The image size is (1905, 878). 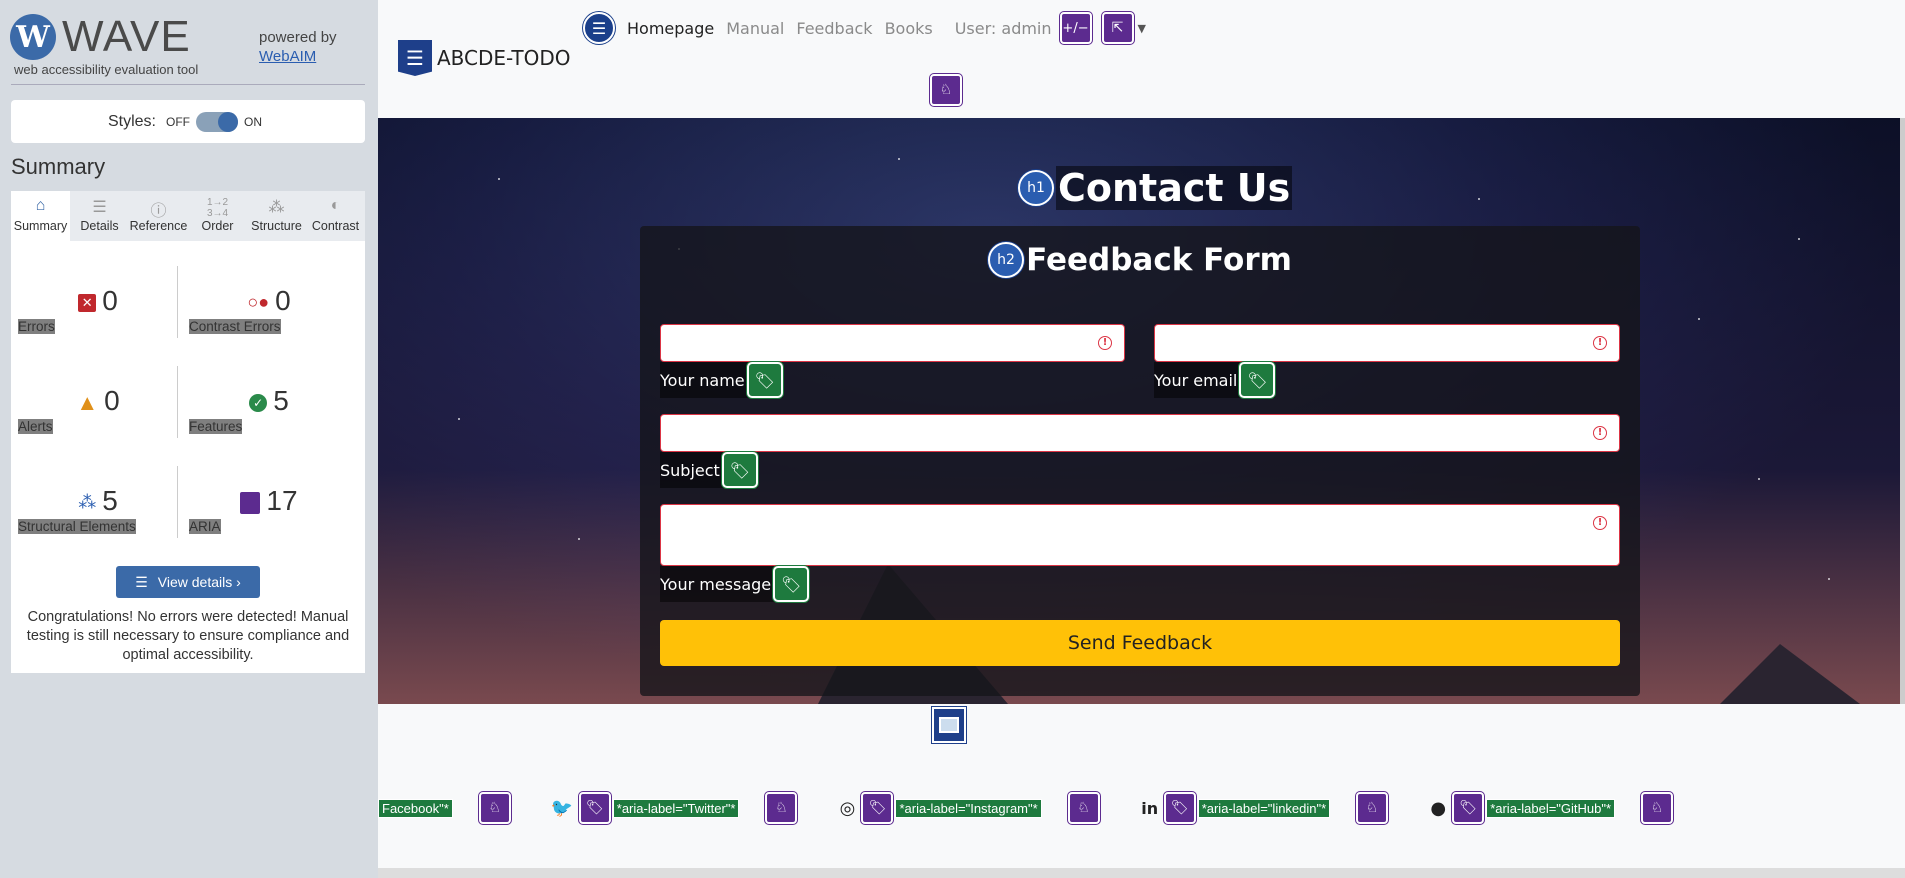 What do you see at coordinates (415, 58) in the screenshot?
I see `menu-icon: ☰` at bounding box center [415, 58].